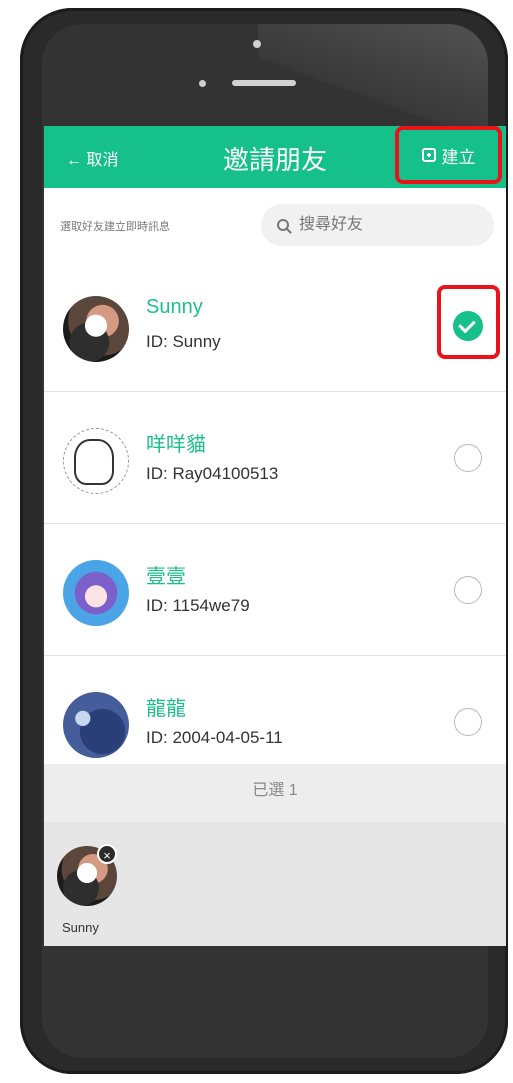 This screenshot has width=513, height=1083. What do you see at coordinates (275, 458) in the screenshot?
I see `friend-row-meowmeow: 咩咩貓 ID: Ray04100513` at bounding box center [275, 458].